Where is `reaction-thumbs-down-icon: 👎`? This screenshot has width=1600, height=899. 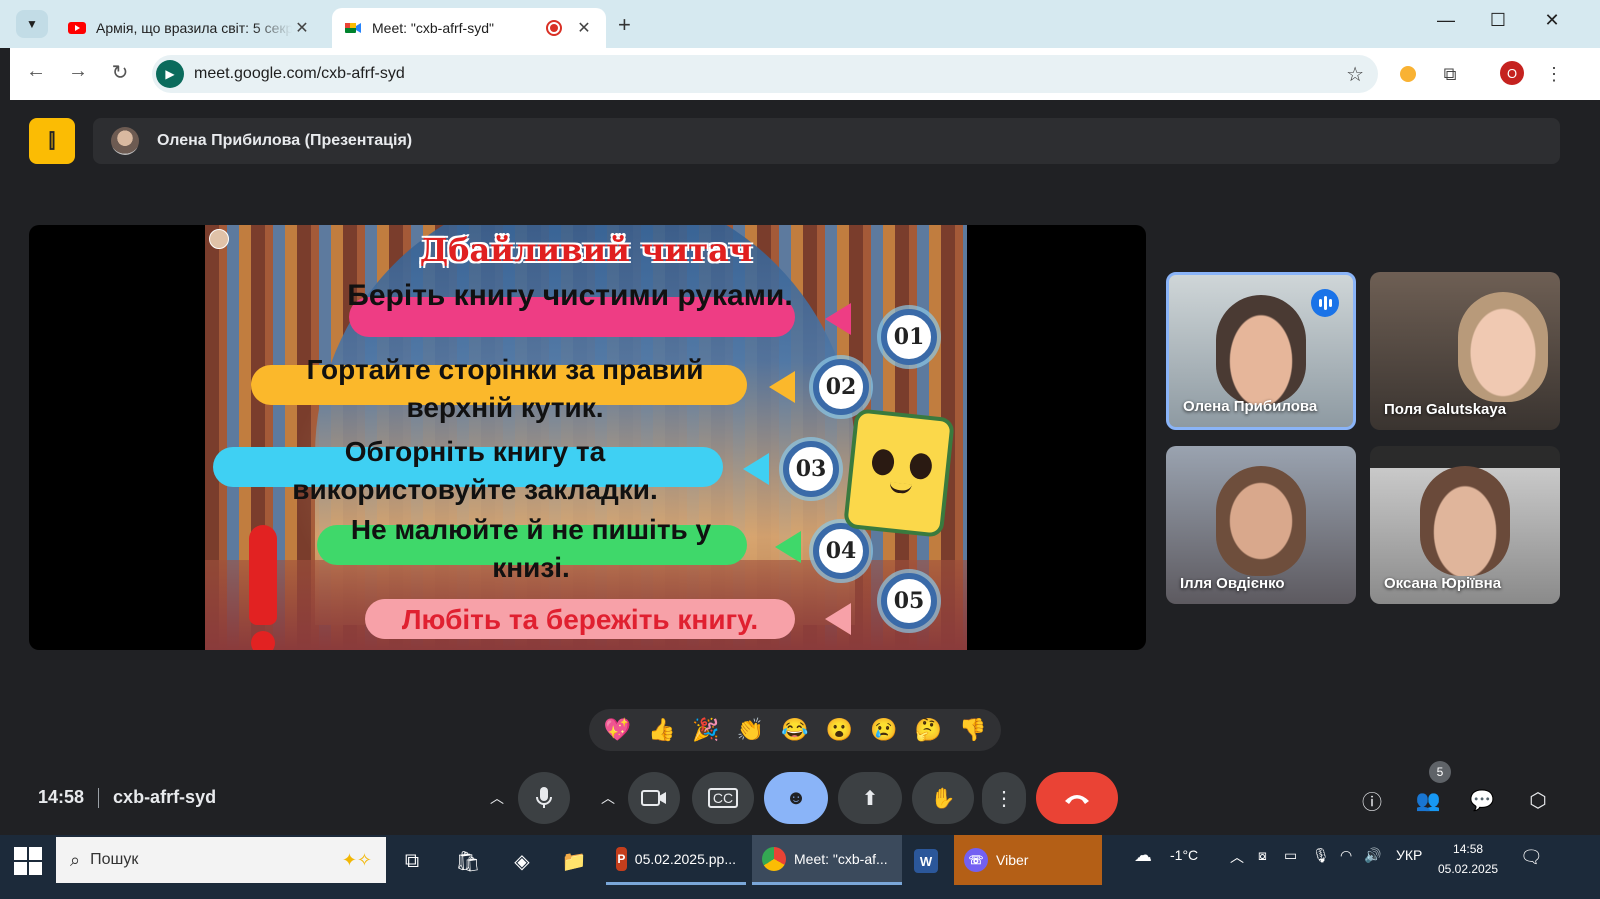
reaction-thumbs-down-icon: 👎 is located at coordinates (972, 730).